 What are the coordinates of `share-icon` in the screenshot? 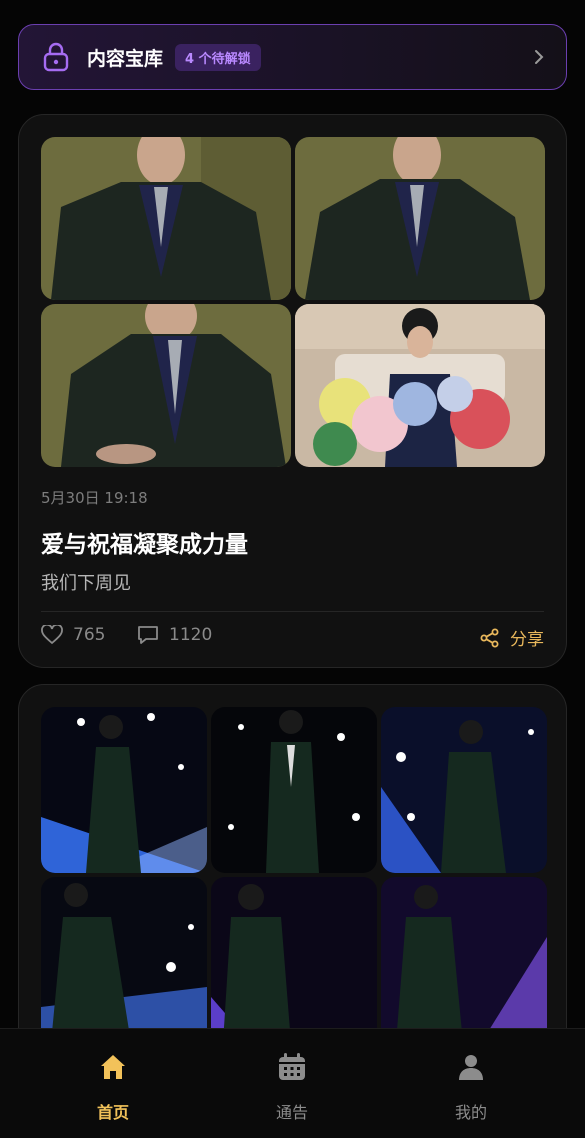 It's located at (489, 637).